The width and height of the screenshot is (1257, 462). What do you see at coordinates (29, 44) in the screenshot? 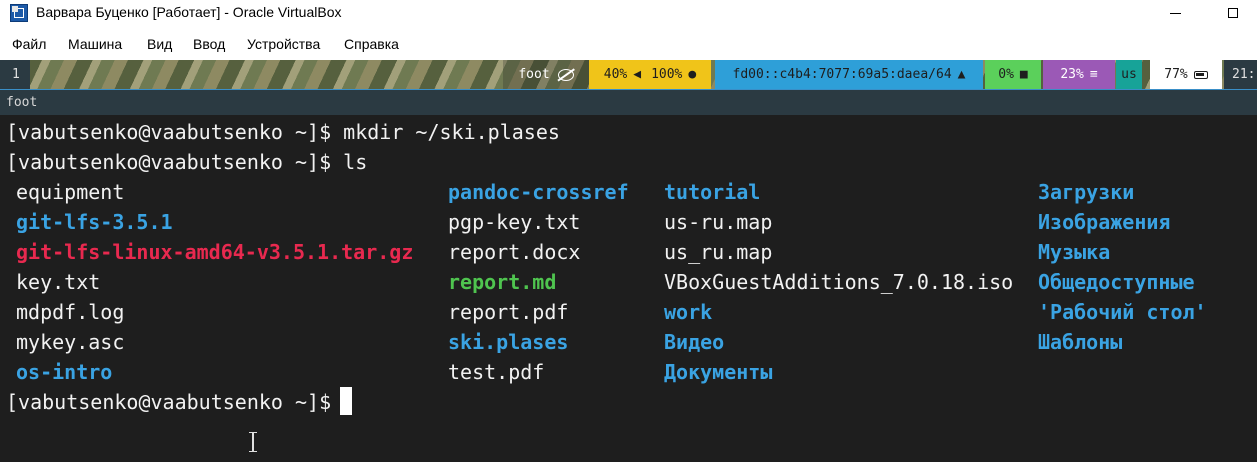
I see `menu-file: Файл` at bounding box center [29, 44].